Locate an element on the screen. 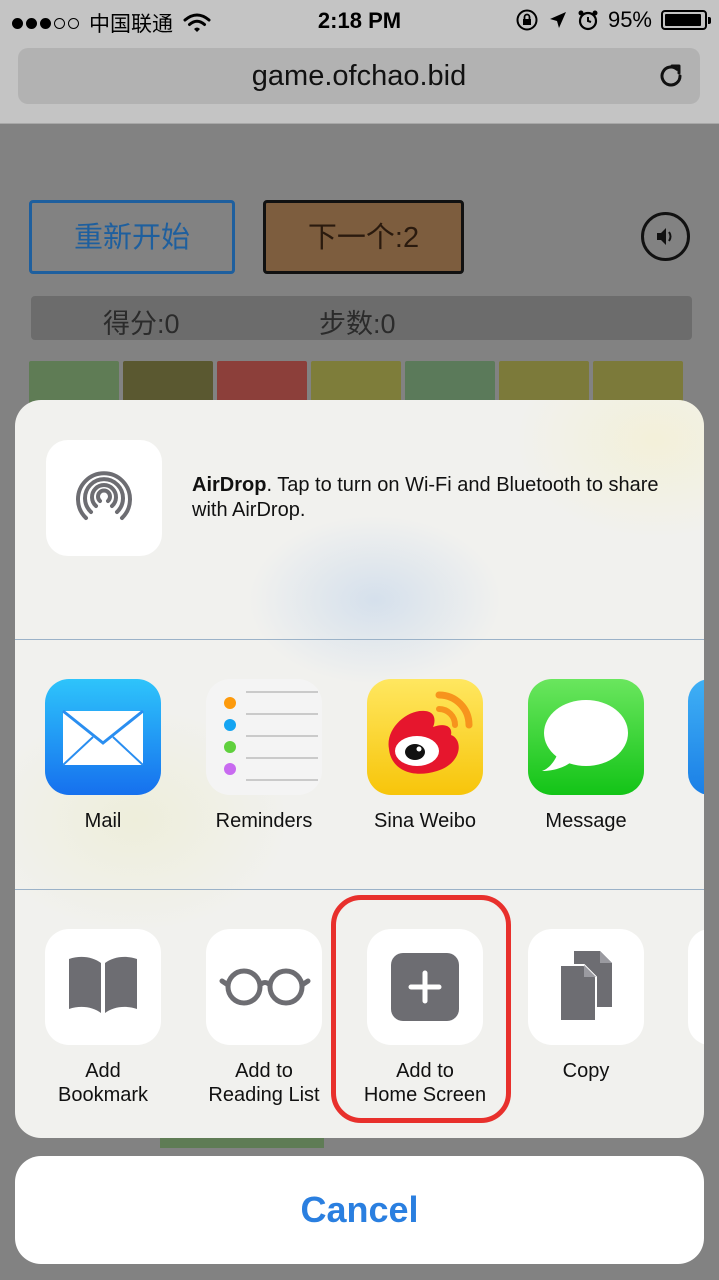 The image size is (719, 1280). airdrop-rings-icon is located at coordinates (104, 495).